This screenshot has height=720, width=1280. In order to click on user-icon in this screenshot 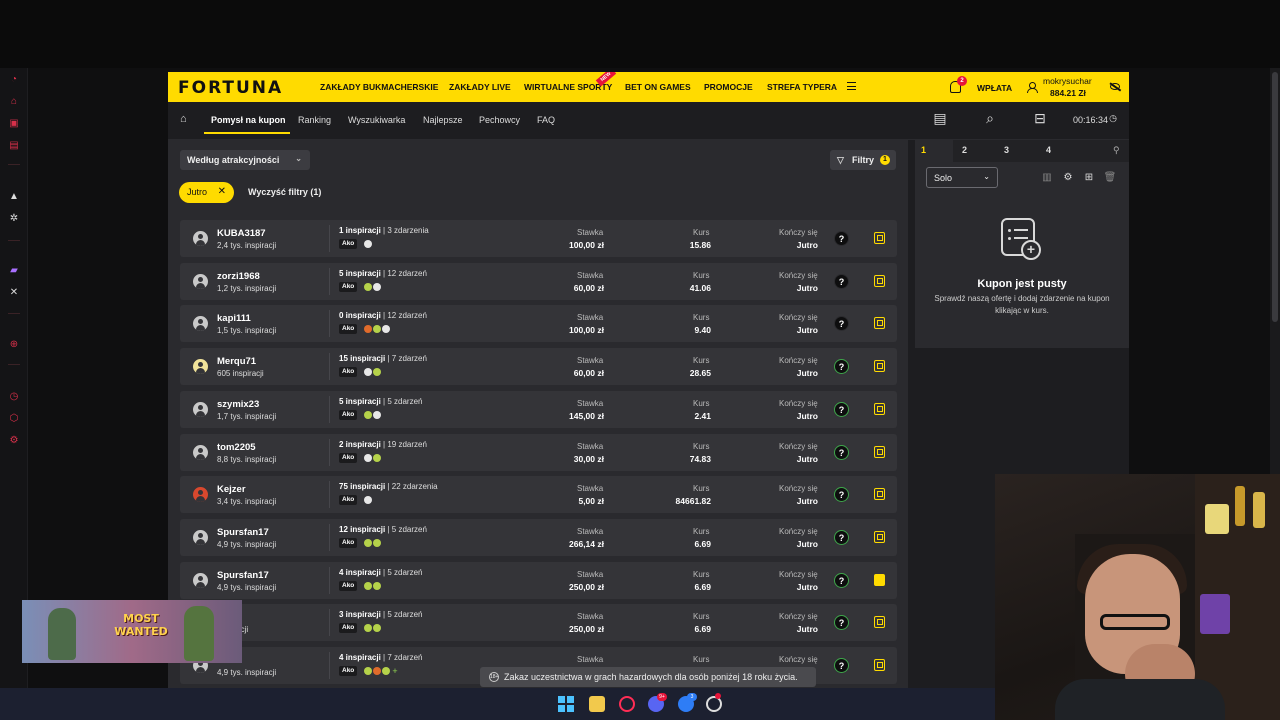, I will do `click(1032, 87)`.